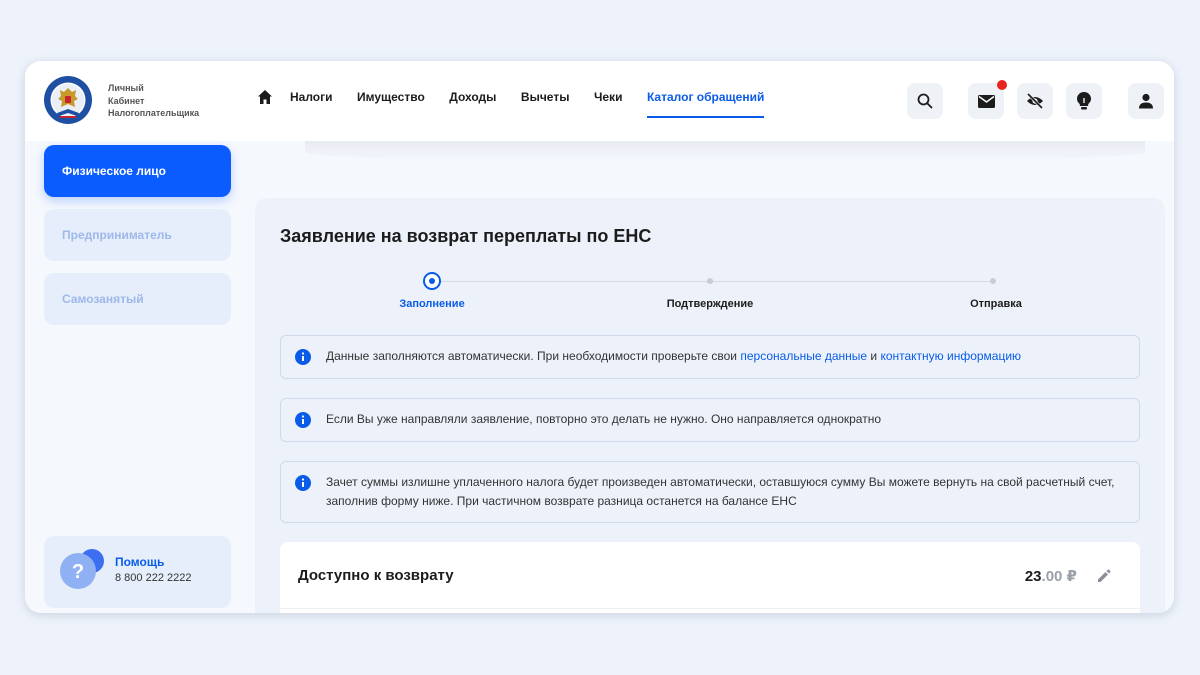  I want to click on step-confirm-label: Подтверждение, so click(710, 304).